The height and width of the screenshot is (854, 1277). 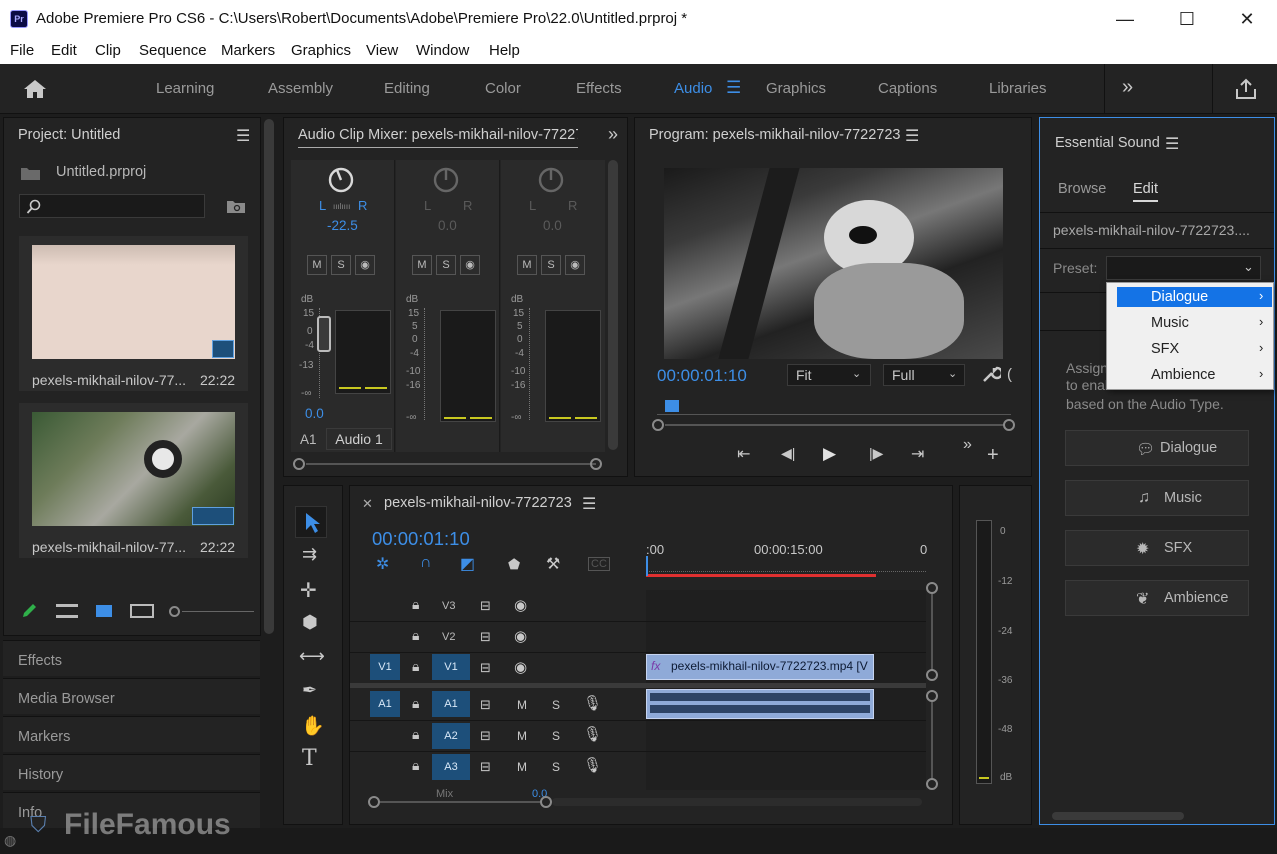 I want to click on volume-value: 0.0, so click(x=314, y=413).